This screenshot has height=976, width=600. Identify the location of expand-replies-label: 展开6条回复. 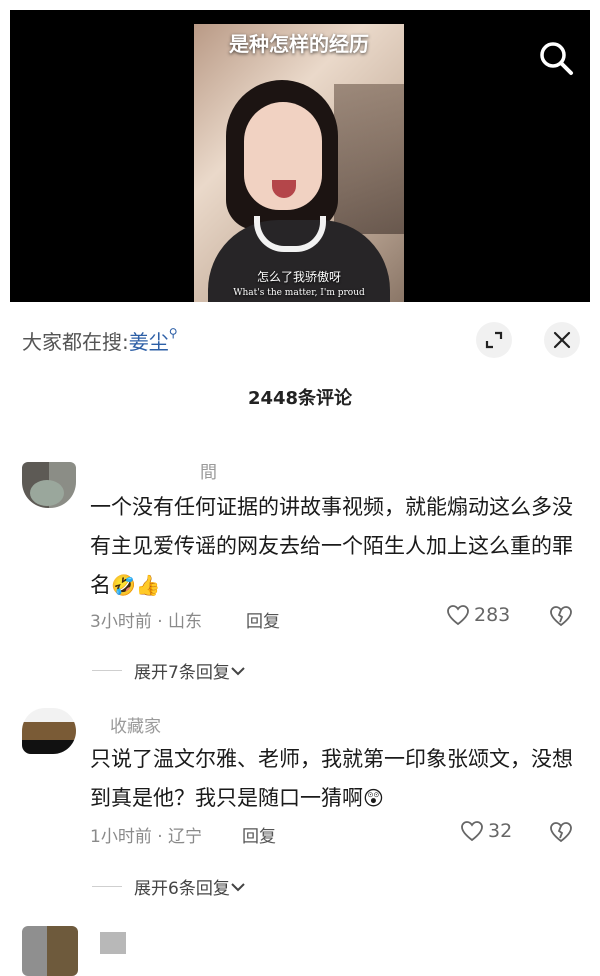
(182, 889).